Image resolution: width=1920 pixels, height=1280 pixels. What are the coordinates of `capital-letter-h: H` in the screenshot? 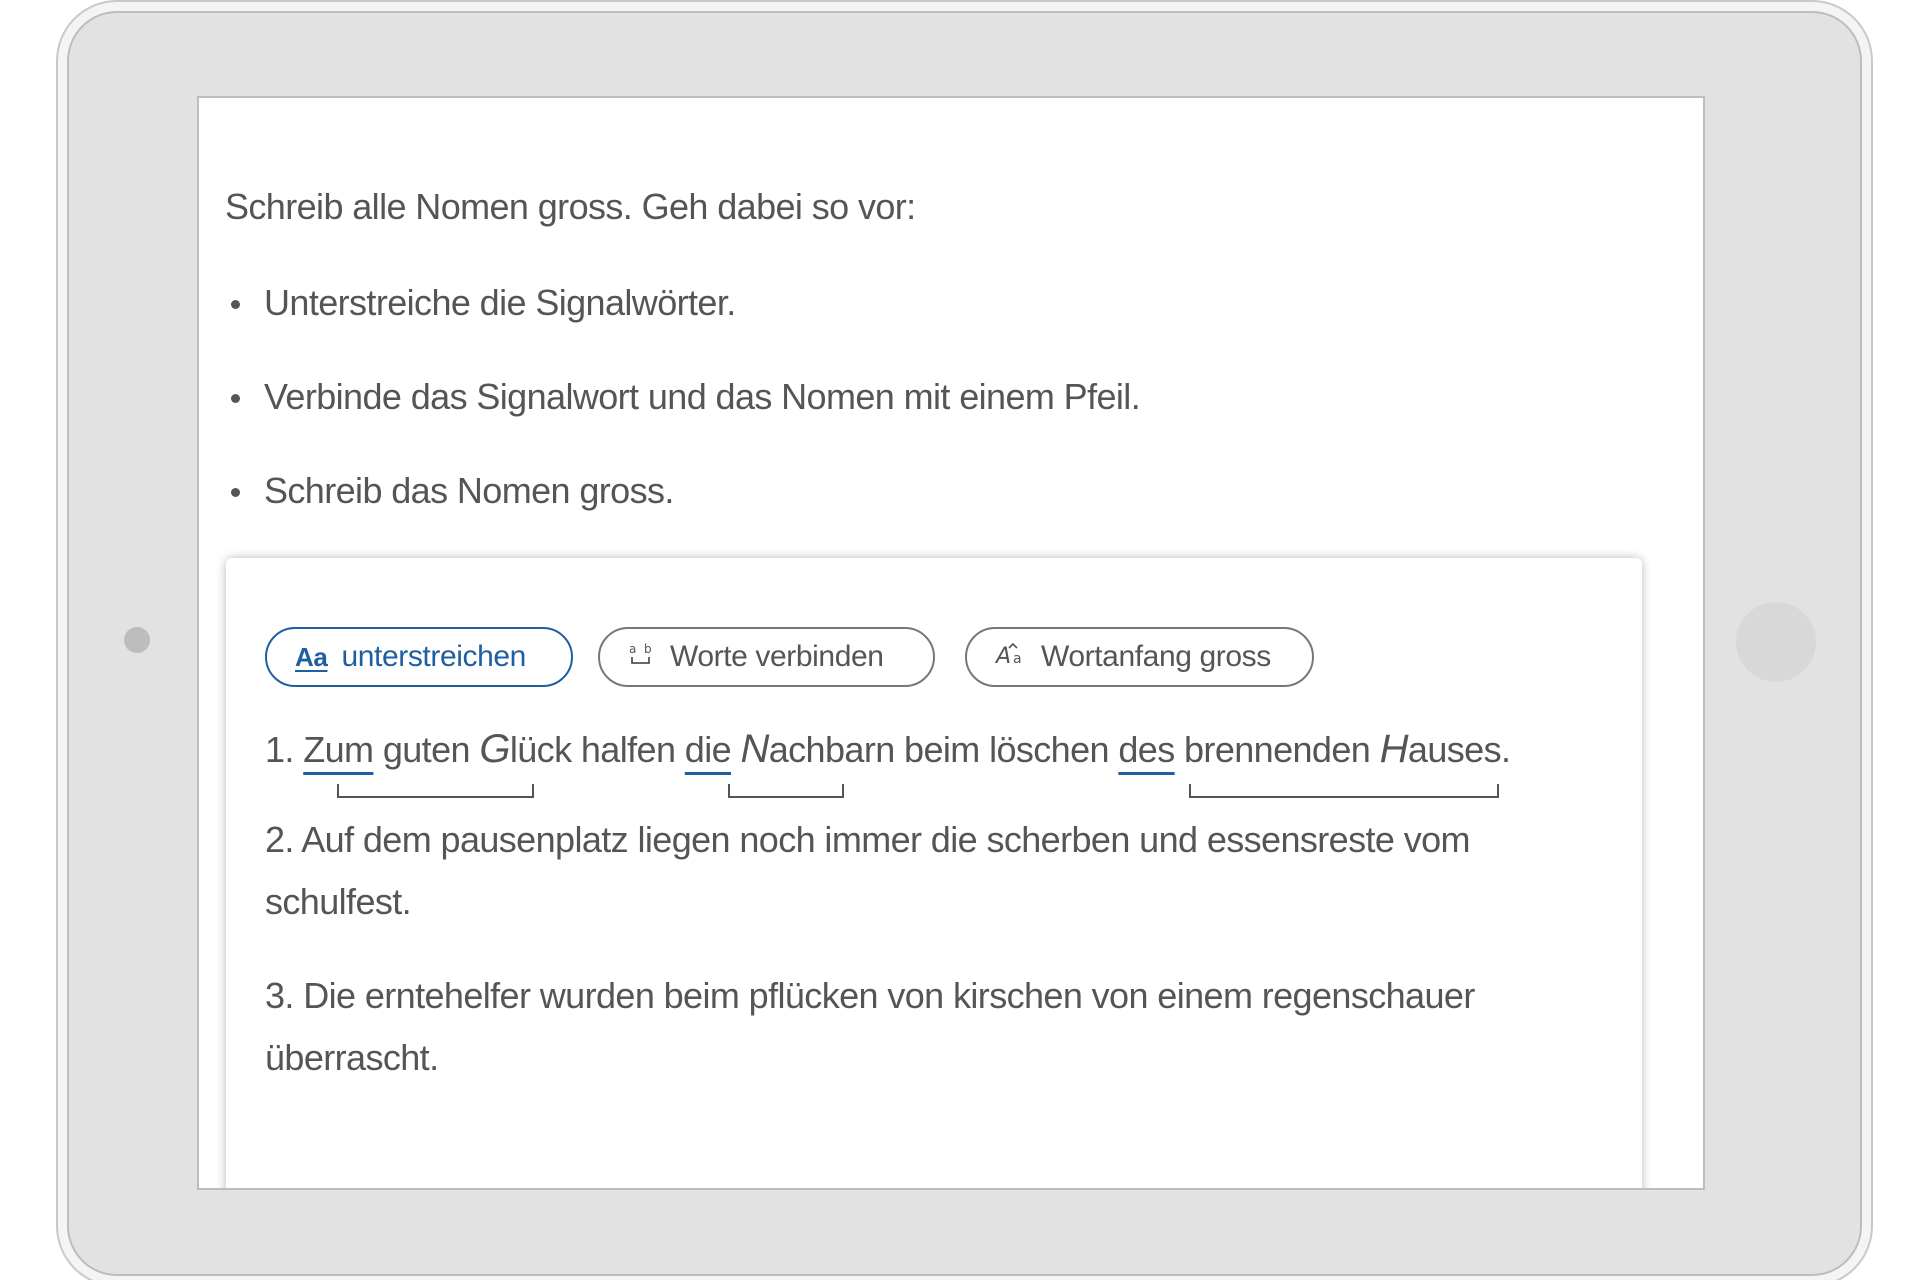 It's located at (1394, 749).